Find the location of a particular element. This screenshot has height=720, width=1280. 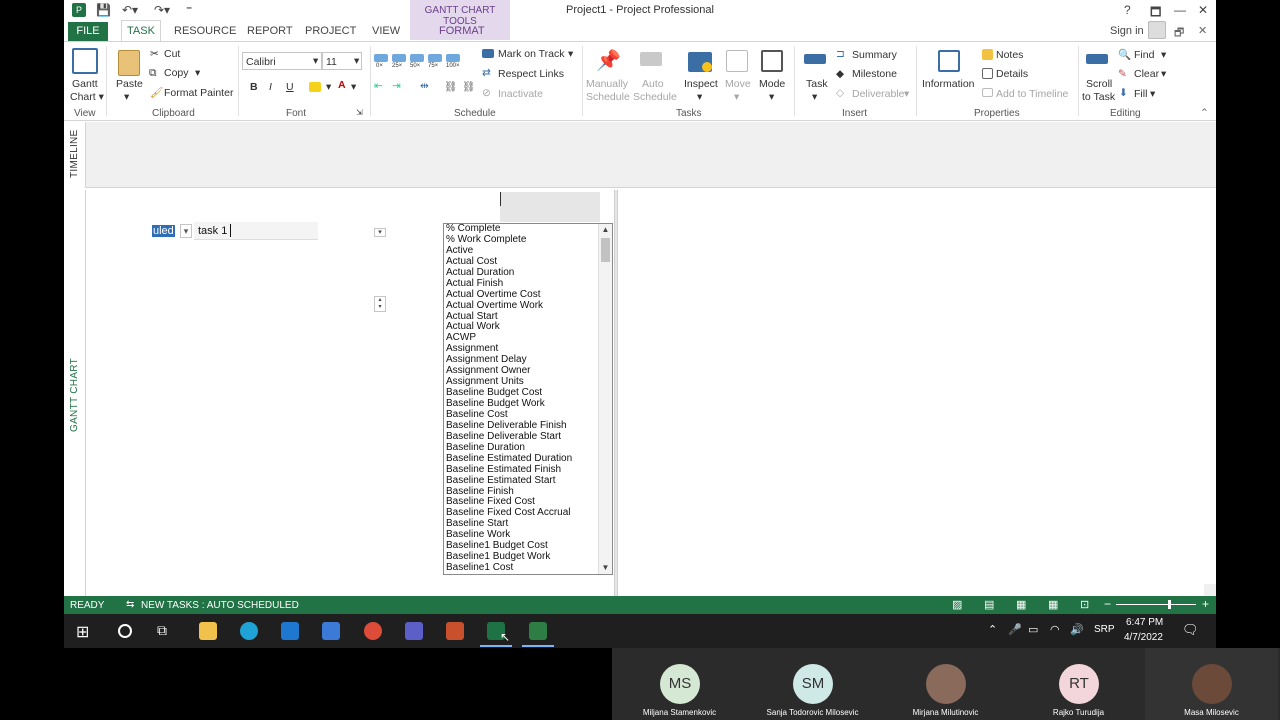

highlight-color-icon is located at coordinates (315, 87).